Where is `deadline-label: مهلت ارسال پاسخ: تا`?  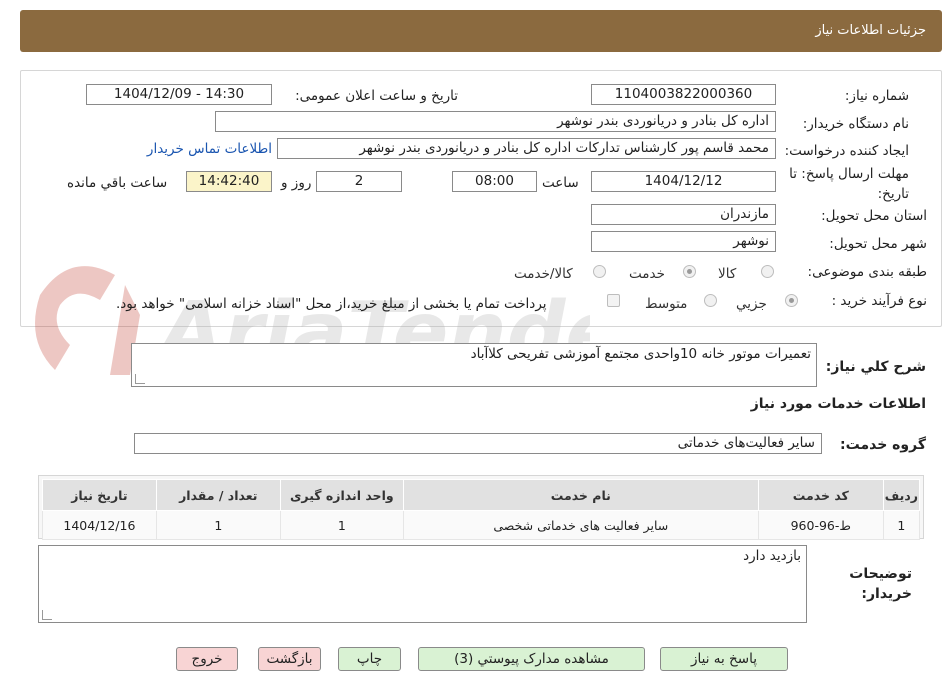
deadline-label: مهلت ارسال پاسخ: تا is located at coordinates (849, 174).